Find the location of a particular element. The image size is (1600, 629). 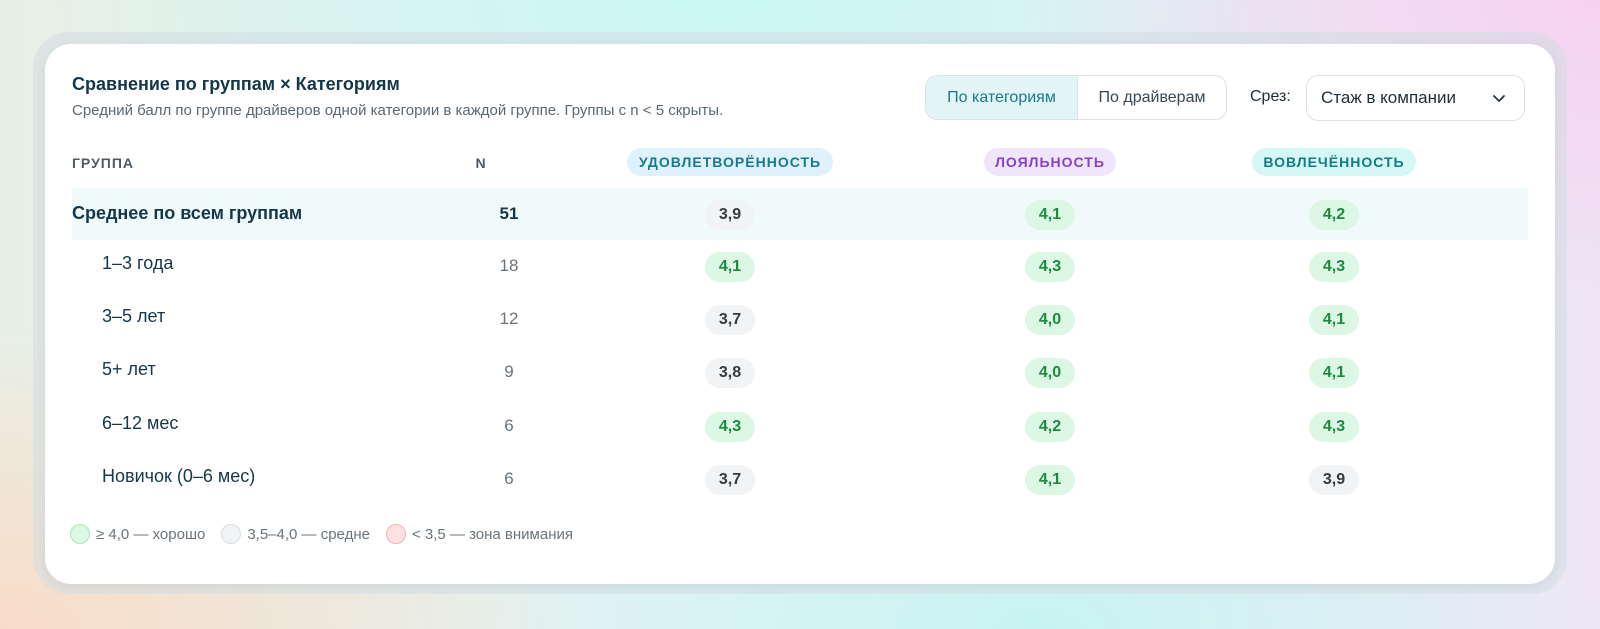

slice-select-value: Стаж в компании is located at coordinates (1388, 97).